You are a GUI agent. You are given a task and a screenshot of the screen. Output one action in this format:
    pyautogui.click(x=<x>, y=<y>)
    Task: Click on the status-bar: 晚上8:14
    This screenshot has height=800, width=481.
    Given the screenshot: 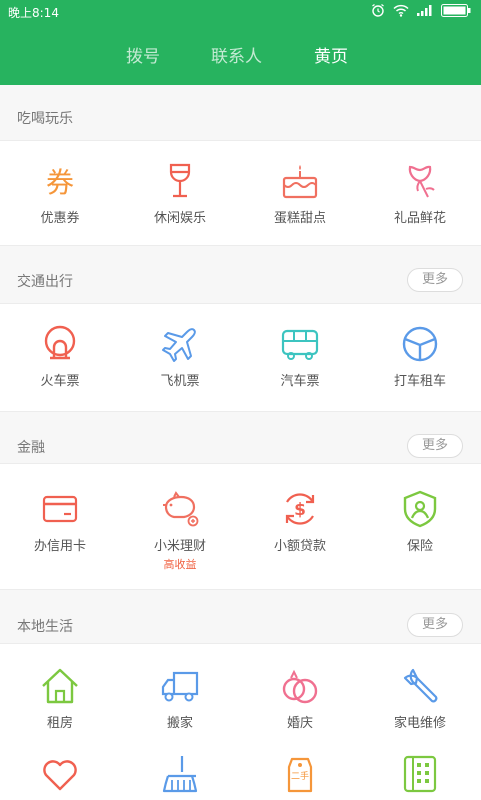 What is the action you would take?
    pyautogui.click(x=240, y=12)
    